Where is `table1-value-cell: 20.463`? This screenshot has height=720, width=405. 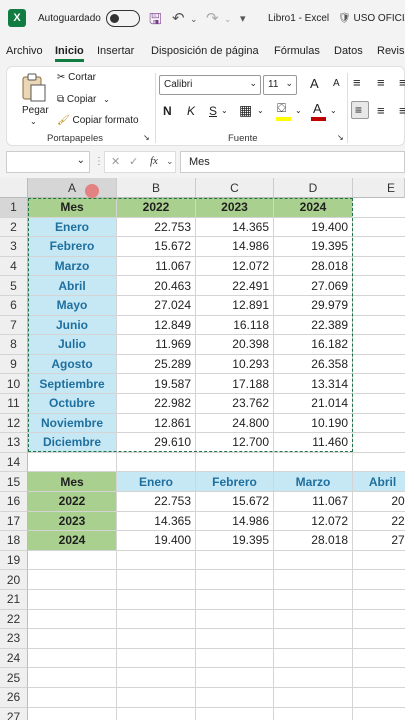 table1-value-cell: 20.463 is located at coordinates (156, 286).